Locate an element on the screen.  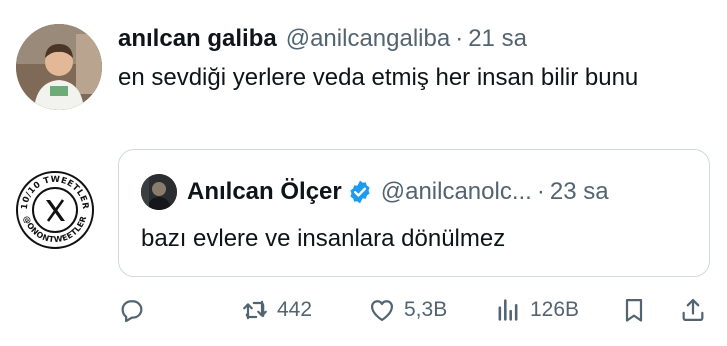
tweet-header: anılcan galiba @anilcangaliba · 21 sa is located at coordinates (322, 39).